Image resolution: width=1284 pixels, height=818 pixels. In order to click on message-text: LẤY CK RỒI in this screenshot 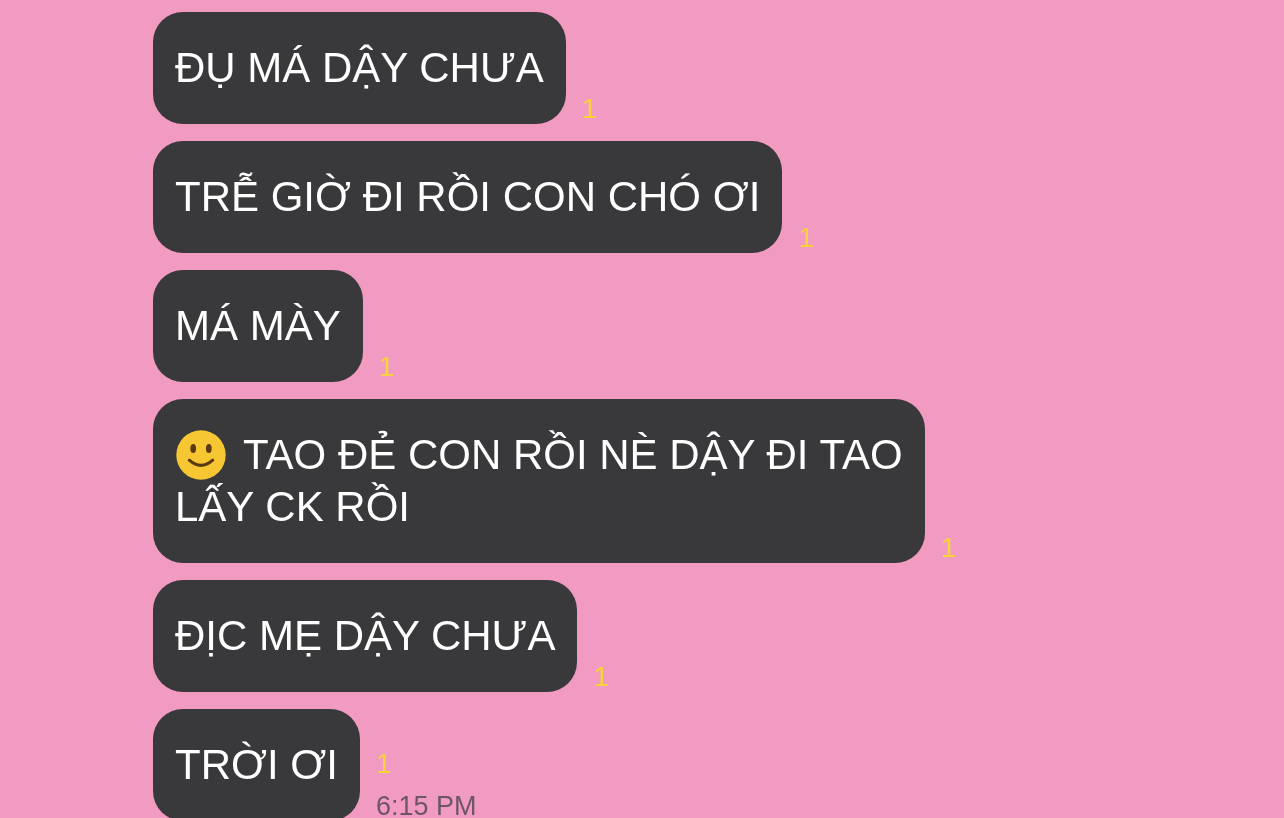, I will do `click(292, 506)`.